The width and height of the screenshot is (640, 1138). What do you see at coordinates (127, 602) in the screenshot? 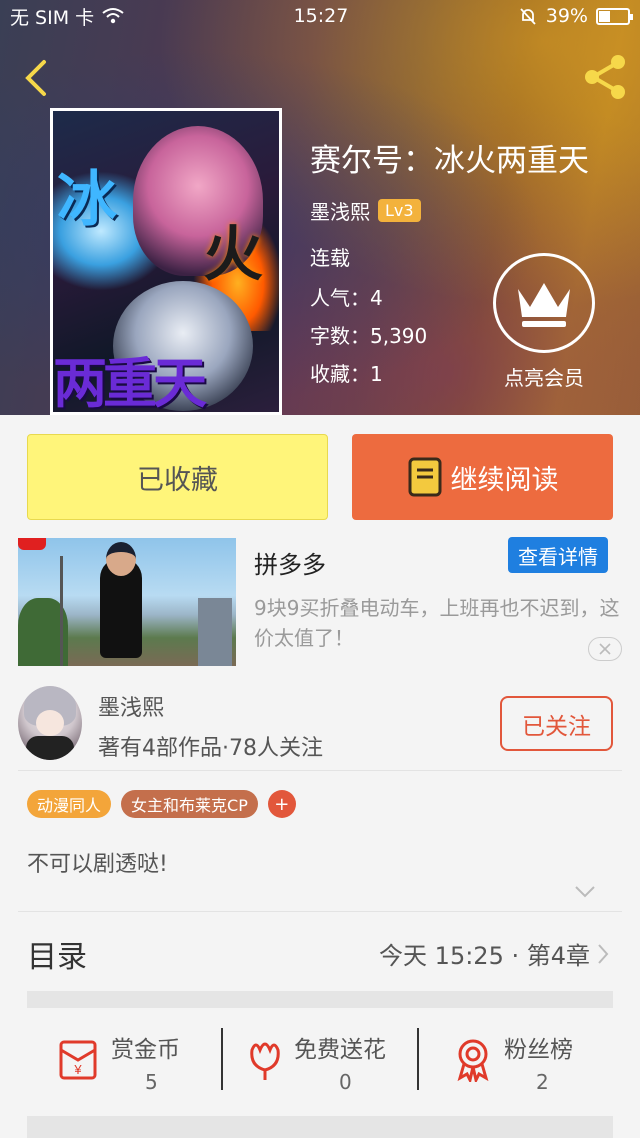
I see `ad-image` at bounding box center [127, 602].